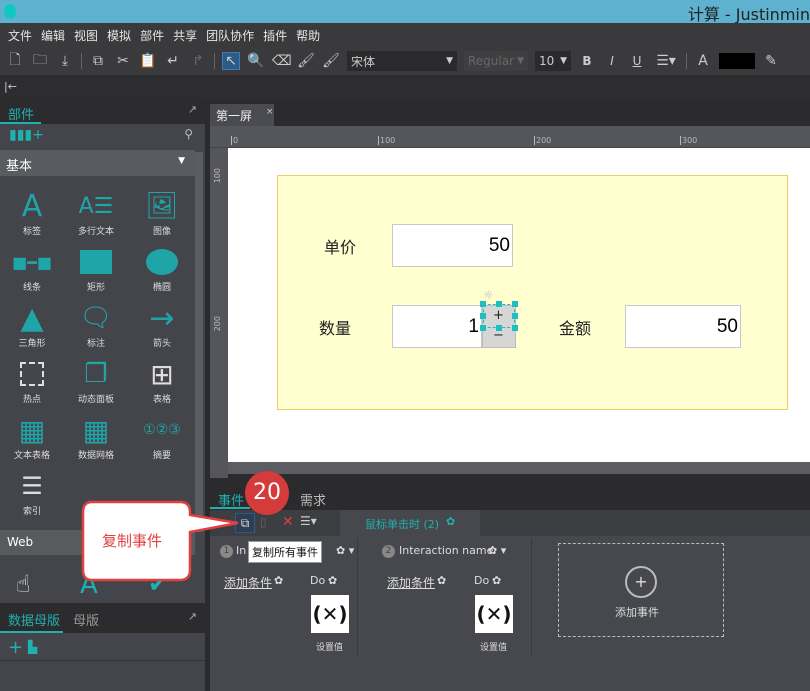  Describe the element at coordinates (612, 61) in the screenshot. I see `italic-button: I` at that location.